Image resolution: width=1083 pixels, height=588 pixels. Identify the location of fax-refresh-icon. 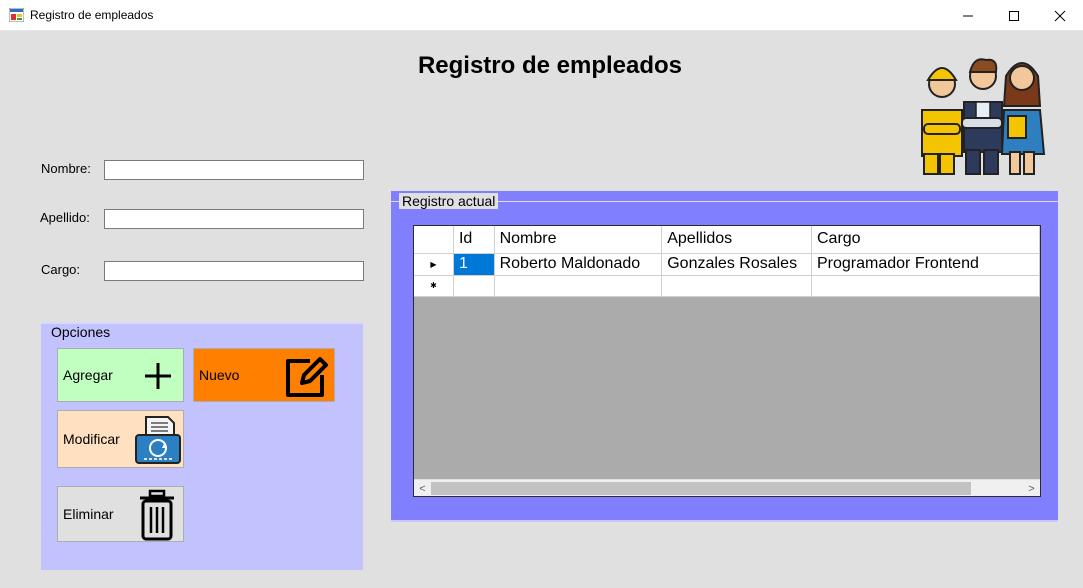
(158, 440).